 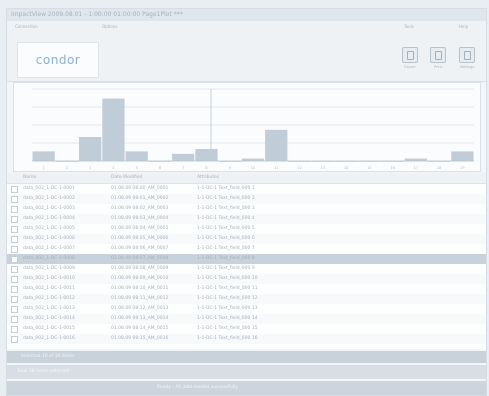 What do you see at coordinates (226, 208) in the screenshot?
I see `cell-attributes: 1-1-DC-1 Text_field_000 3` at bounding box center [226, 208].